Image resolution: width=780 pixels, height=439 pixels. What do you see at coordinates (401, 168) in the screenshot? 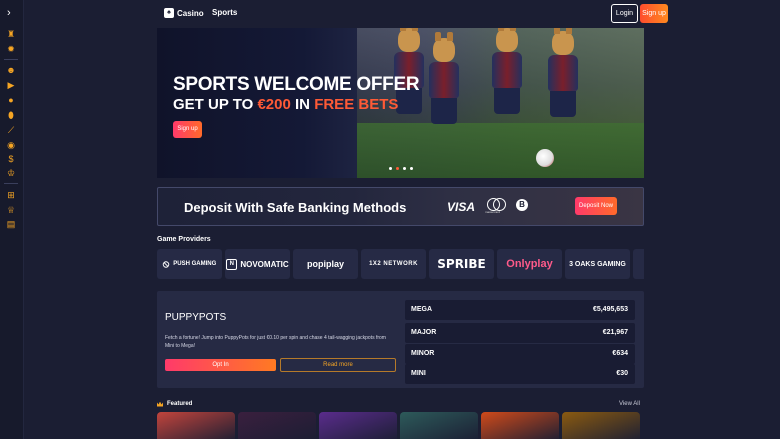
I see `carousel-dots` at bounding box center [401, 168].